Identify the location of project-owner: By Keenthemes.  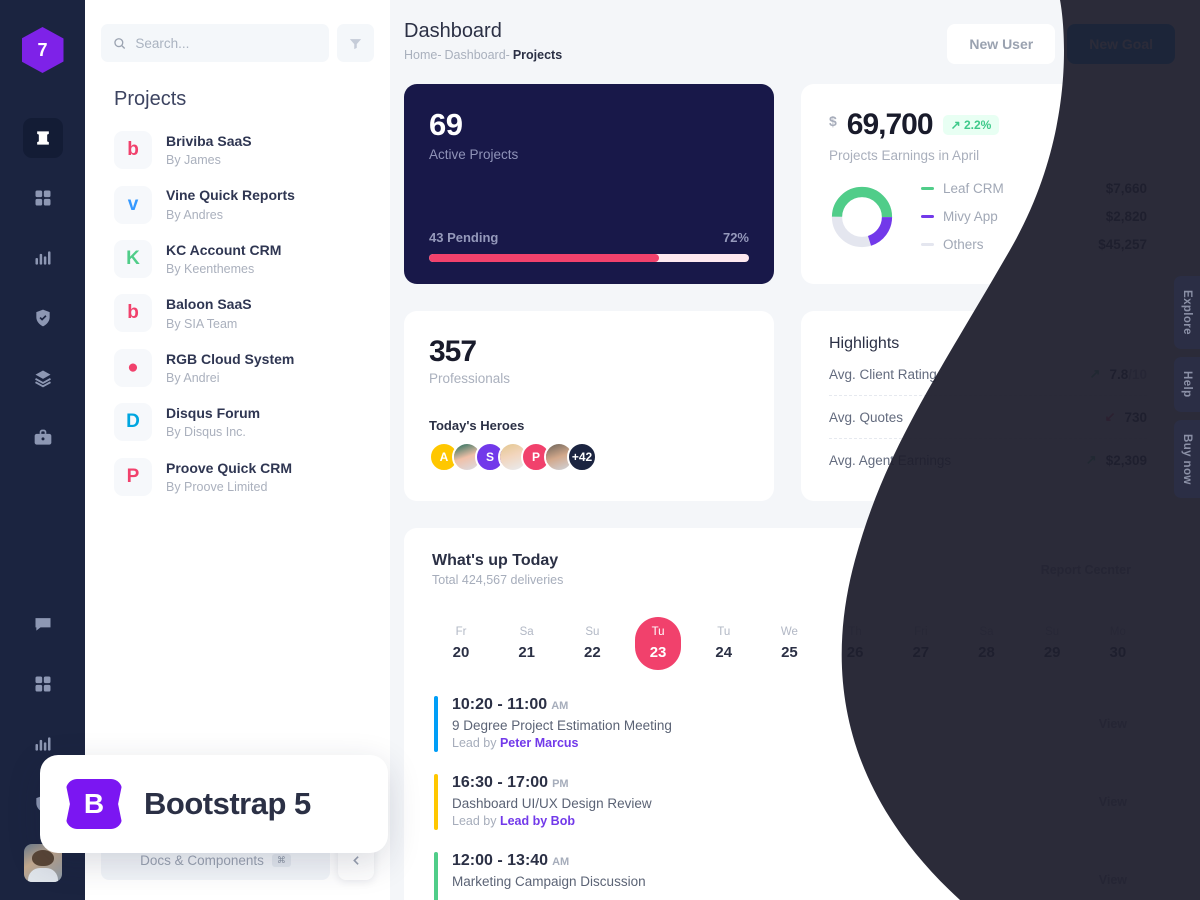
(210, 269).